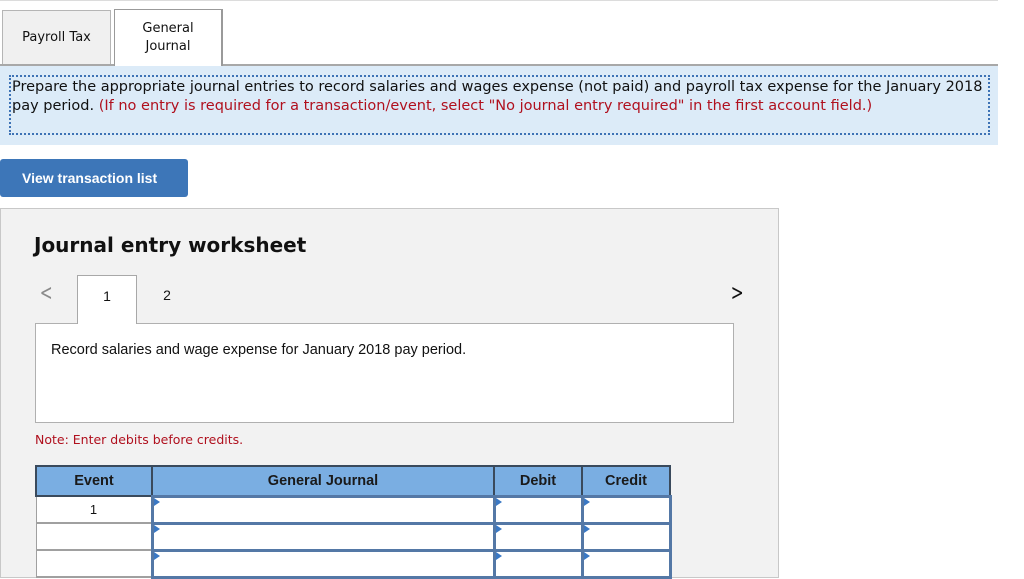  Describe the element at coordinates (107, 299) in the screenshot. I see `step-tab-1: 1` at that location.